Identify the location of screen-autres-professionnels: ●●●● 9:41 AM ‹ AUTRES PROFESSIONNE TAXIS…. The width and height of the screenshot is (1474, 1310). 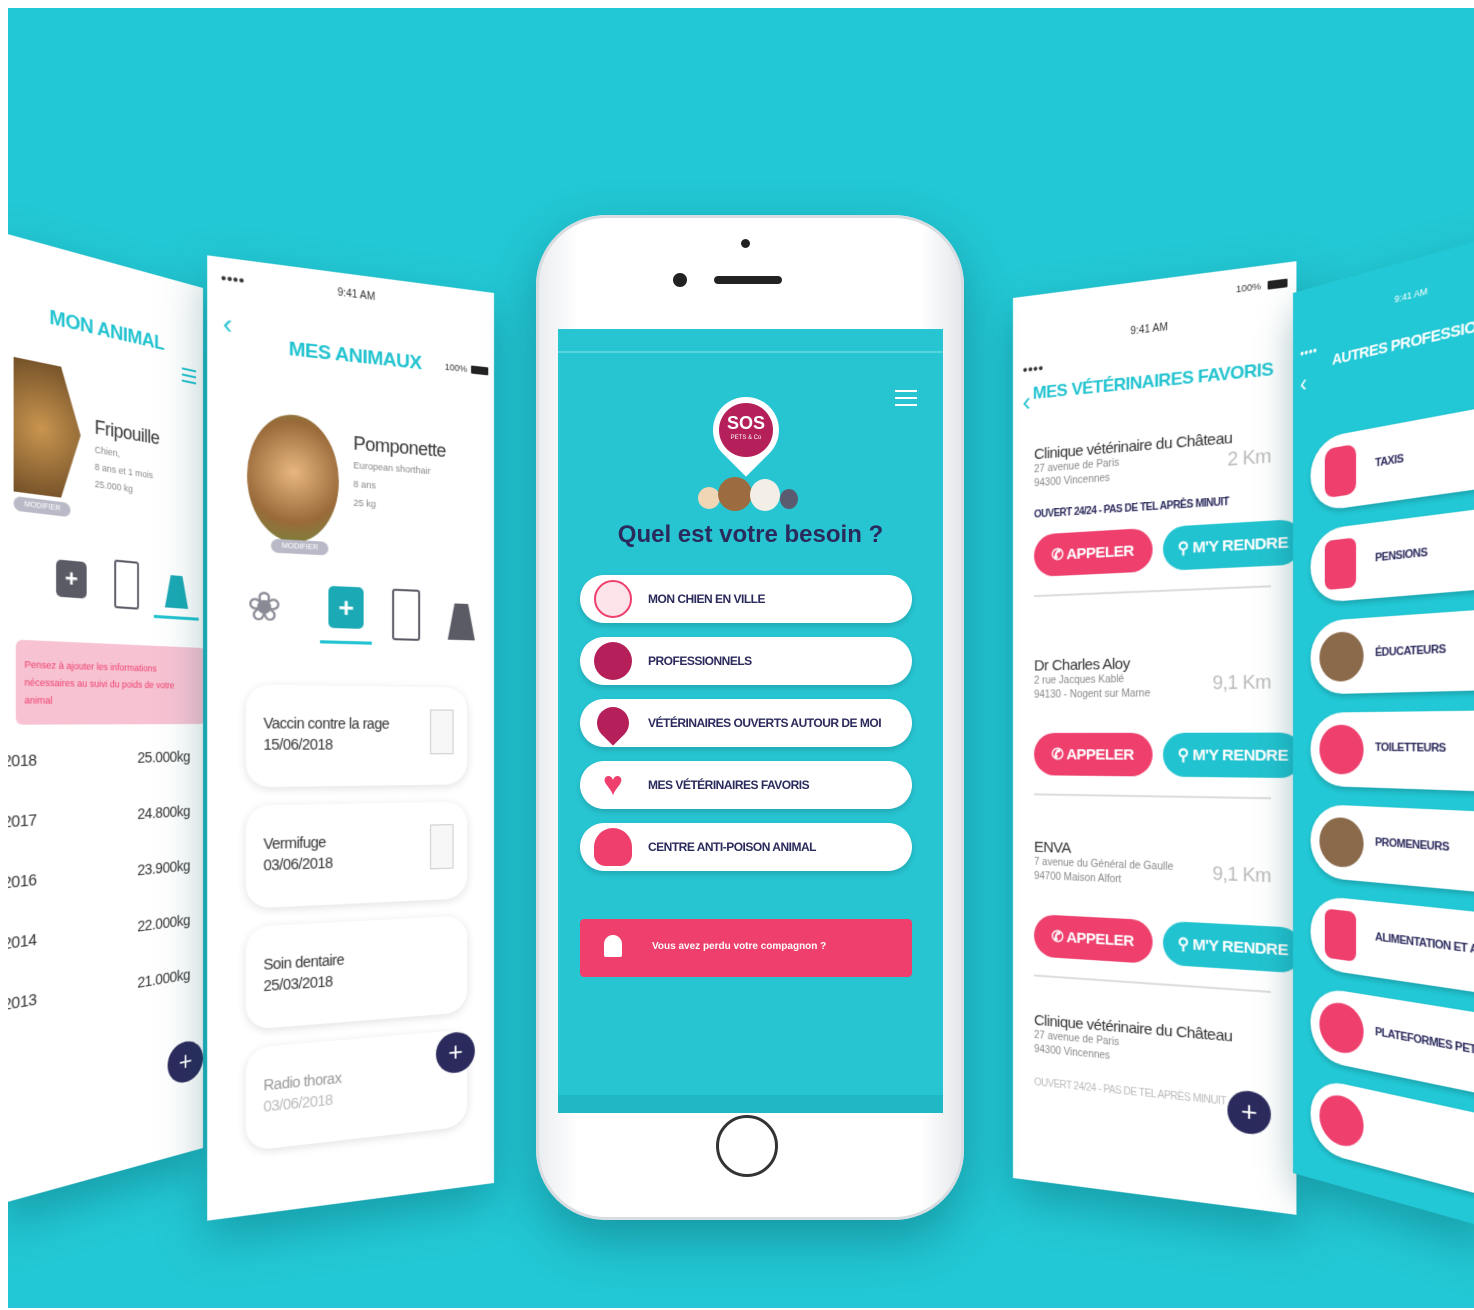
(1383, 733).